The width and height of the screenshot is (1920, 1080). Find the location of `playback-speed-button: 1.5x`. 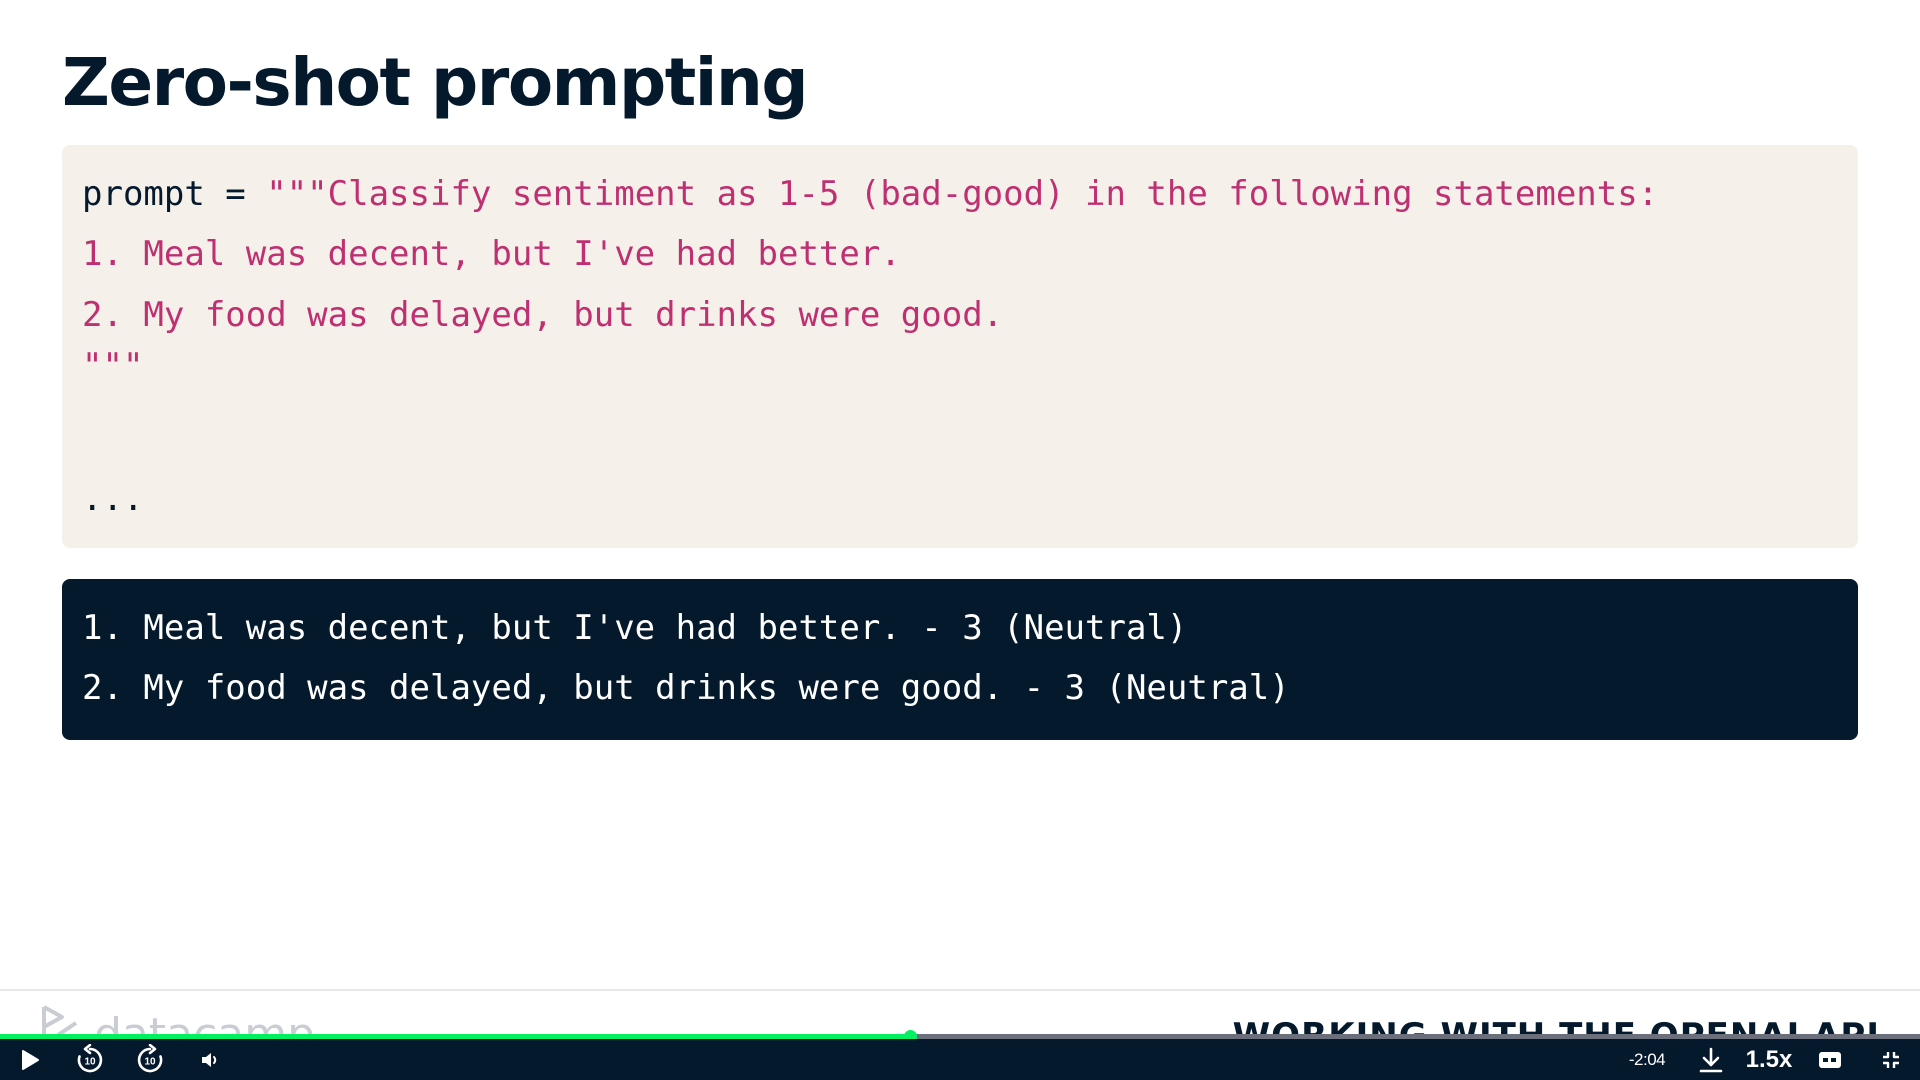

playback-speed-button: 1.5x is located at coordinates (1769, 1059).